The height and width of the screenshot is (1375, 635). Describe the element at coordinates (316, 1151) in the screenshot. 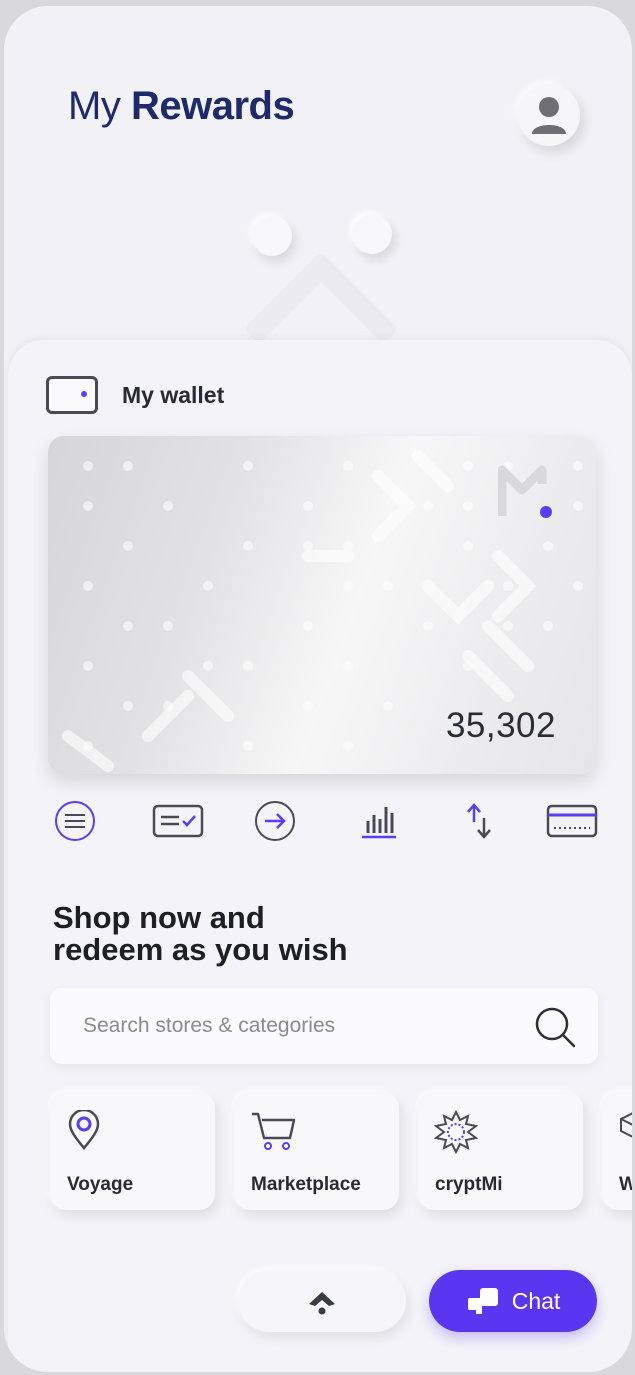

I see `category-marketplace: Marketplace` at that location.